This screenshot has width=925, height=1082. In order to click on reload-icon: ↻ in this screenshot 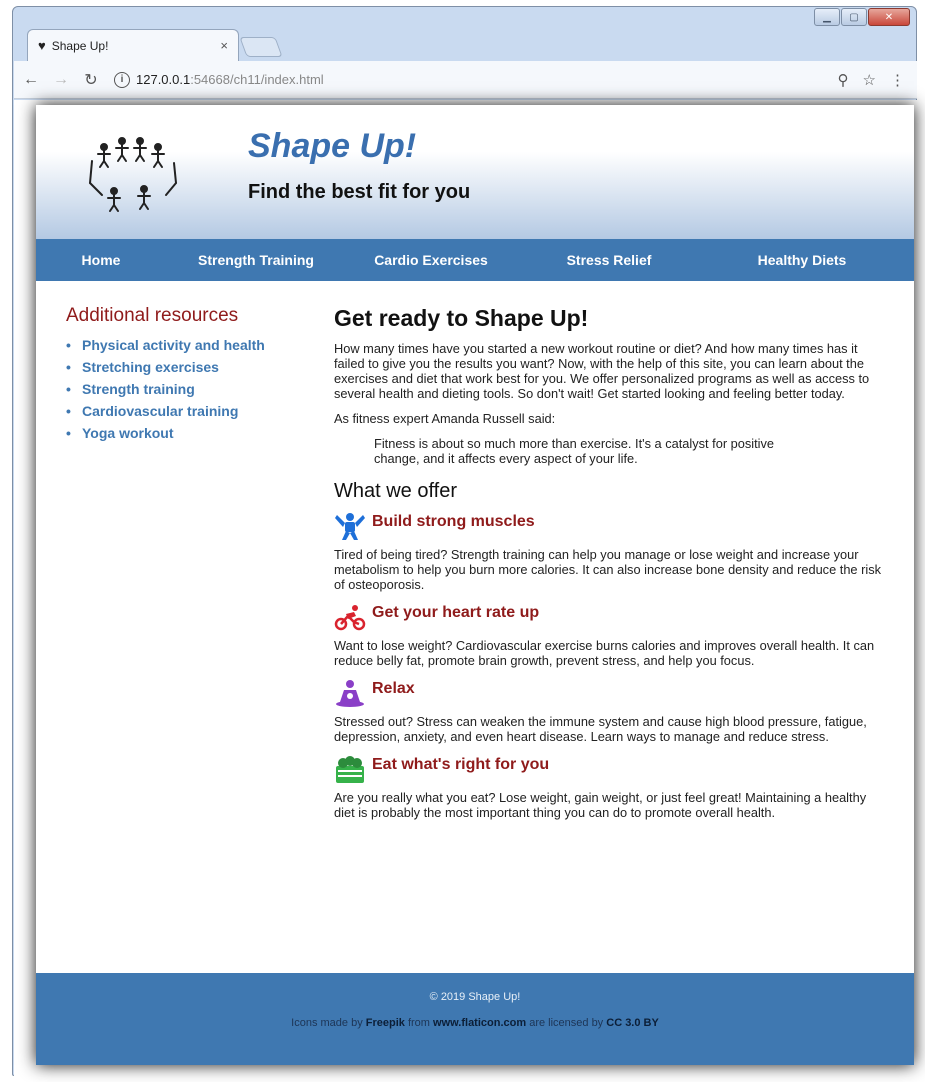, I will do `click(91, 80)`.